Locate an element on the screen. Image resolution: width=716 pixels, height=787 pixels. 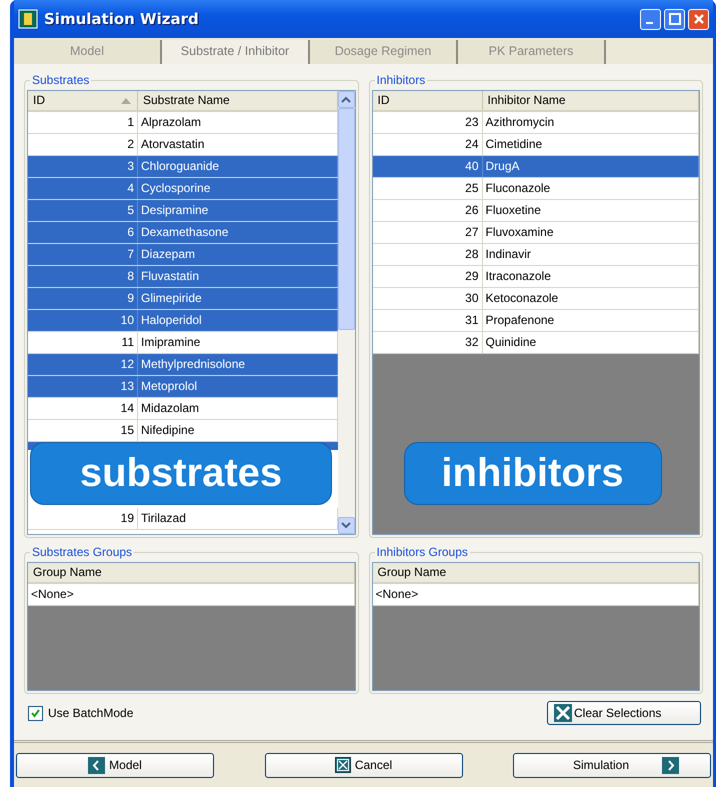
id-cell: 9 is located at coordinates (83, 298).